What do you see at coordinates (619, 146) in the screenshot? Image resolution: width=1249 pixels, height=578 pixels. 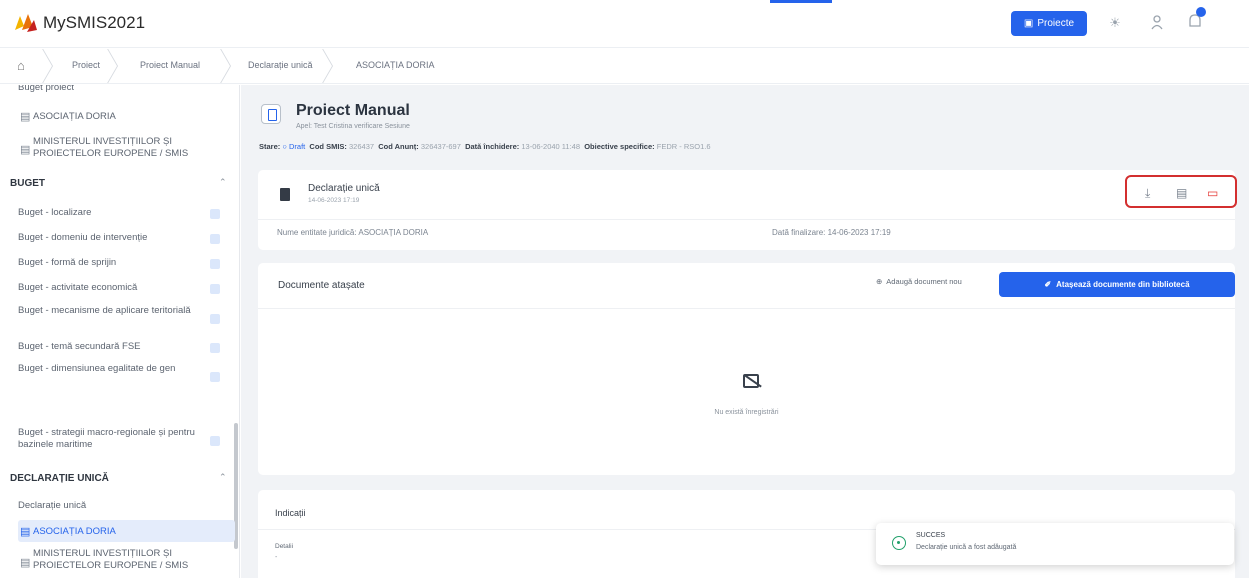 I see `meta-label: Obiective specifice:` at bounding box center [619, 146].